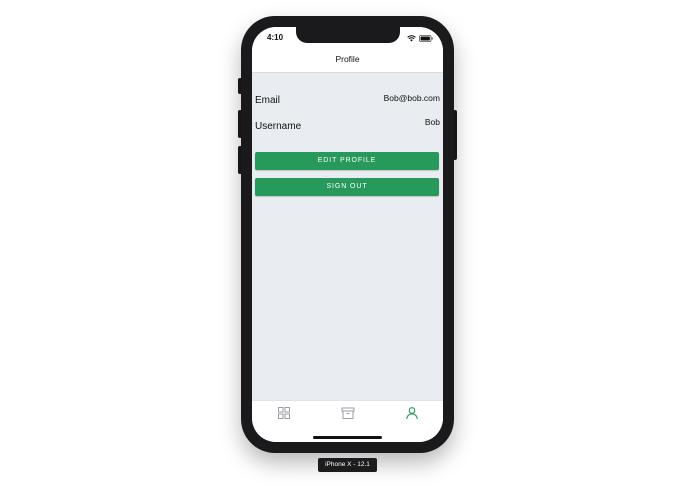 Image resolution: width=695 pixels, height=494 pixels. I want to click on home-indicator, so click(347, 437).